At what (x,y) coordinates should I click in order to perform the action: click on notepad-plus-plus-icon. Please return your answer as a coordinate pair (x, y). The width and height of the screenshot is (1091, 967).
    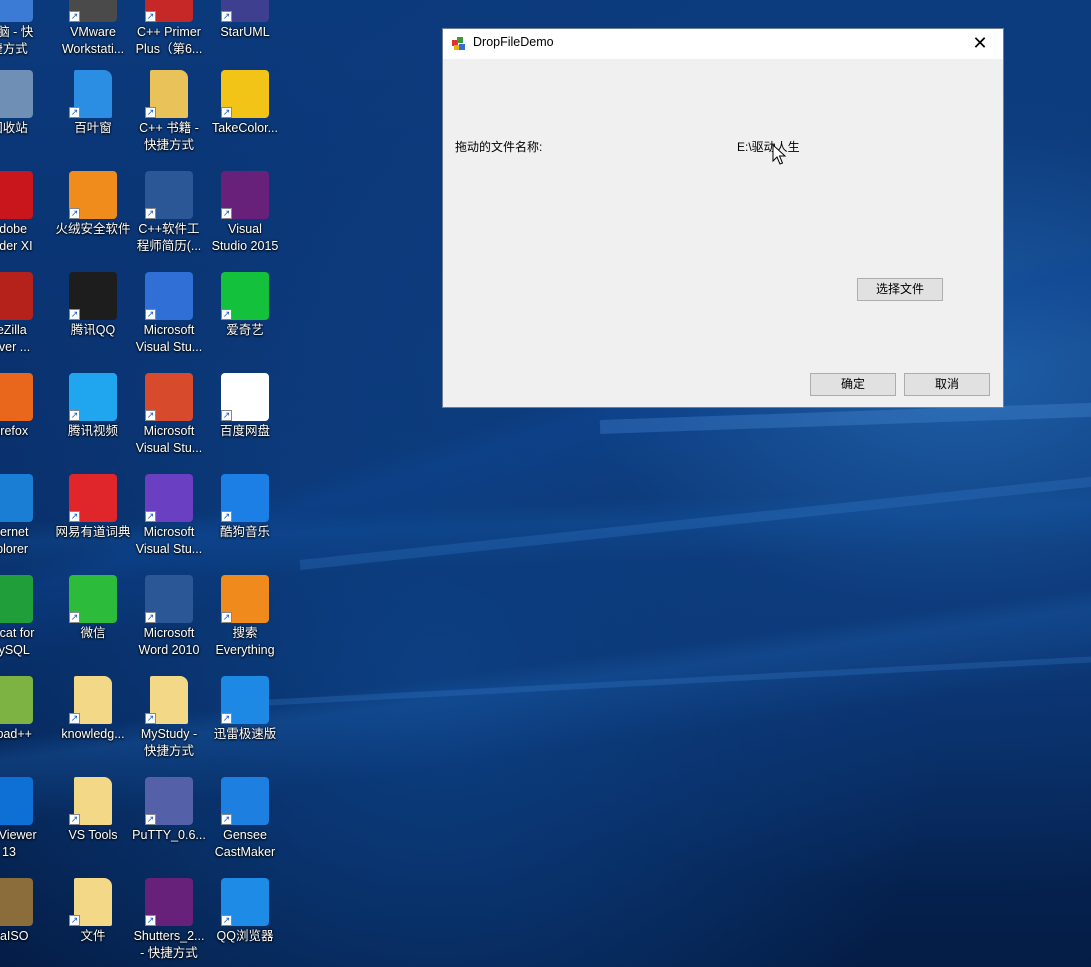
    Looking at the image, I should click on (16, 700).